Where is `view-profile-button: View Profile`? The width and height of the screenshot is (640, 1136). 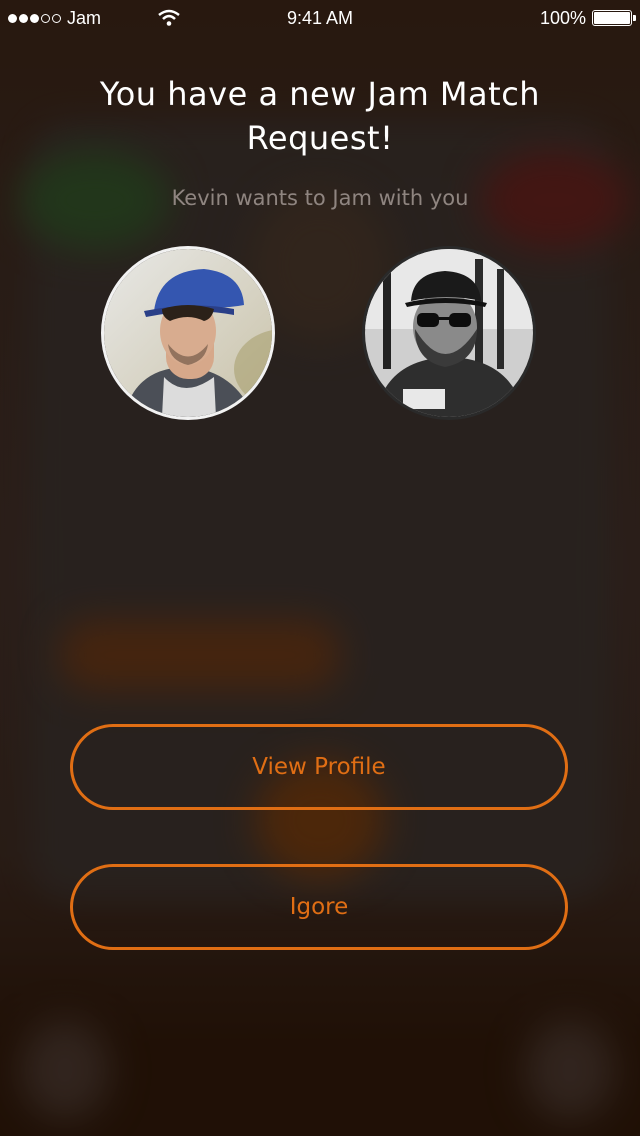
view-profile-button: View Profile is located at coordinates (319, 767).